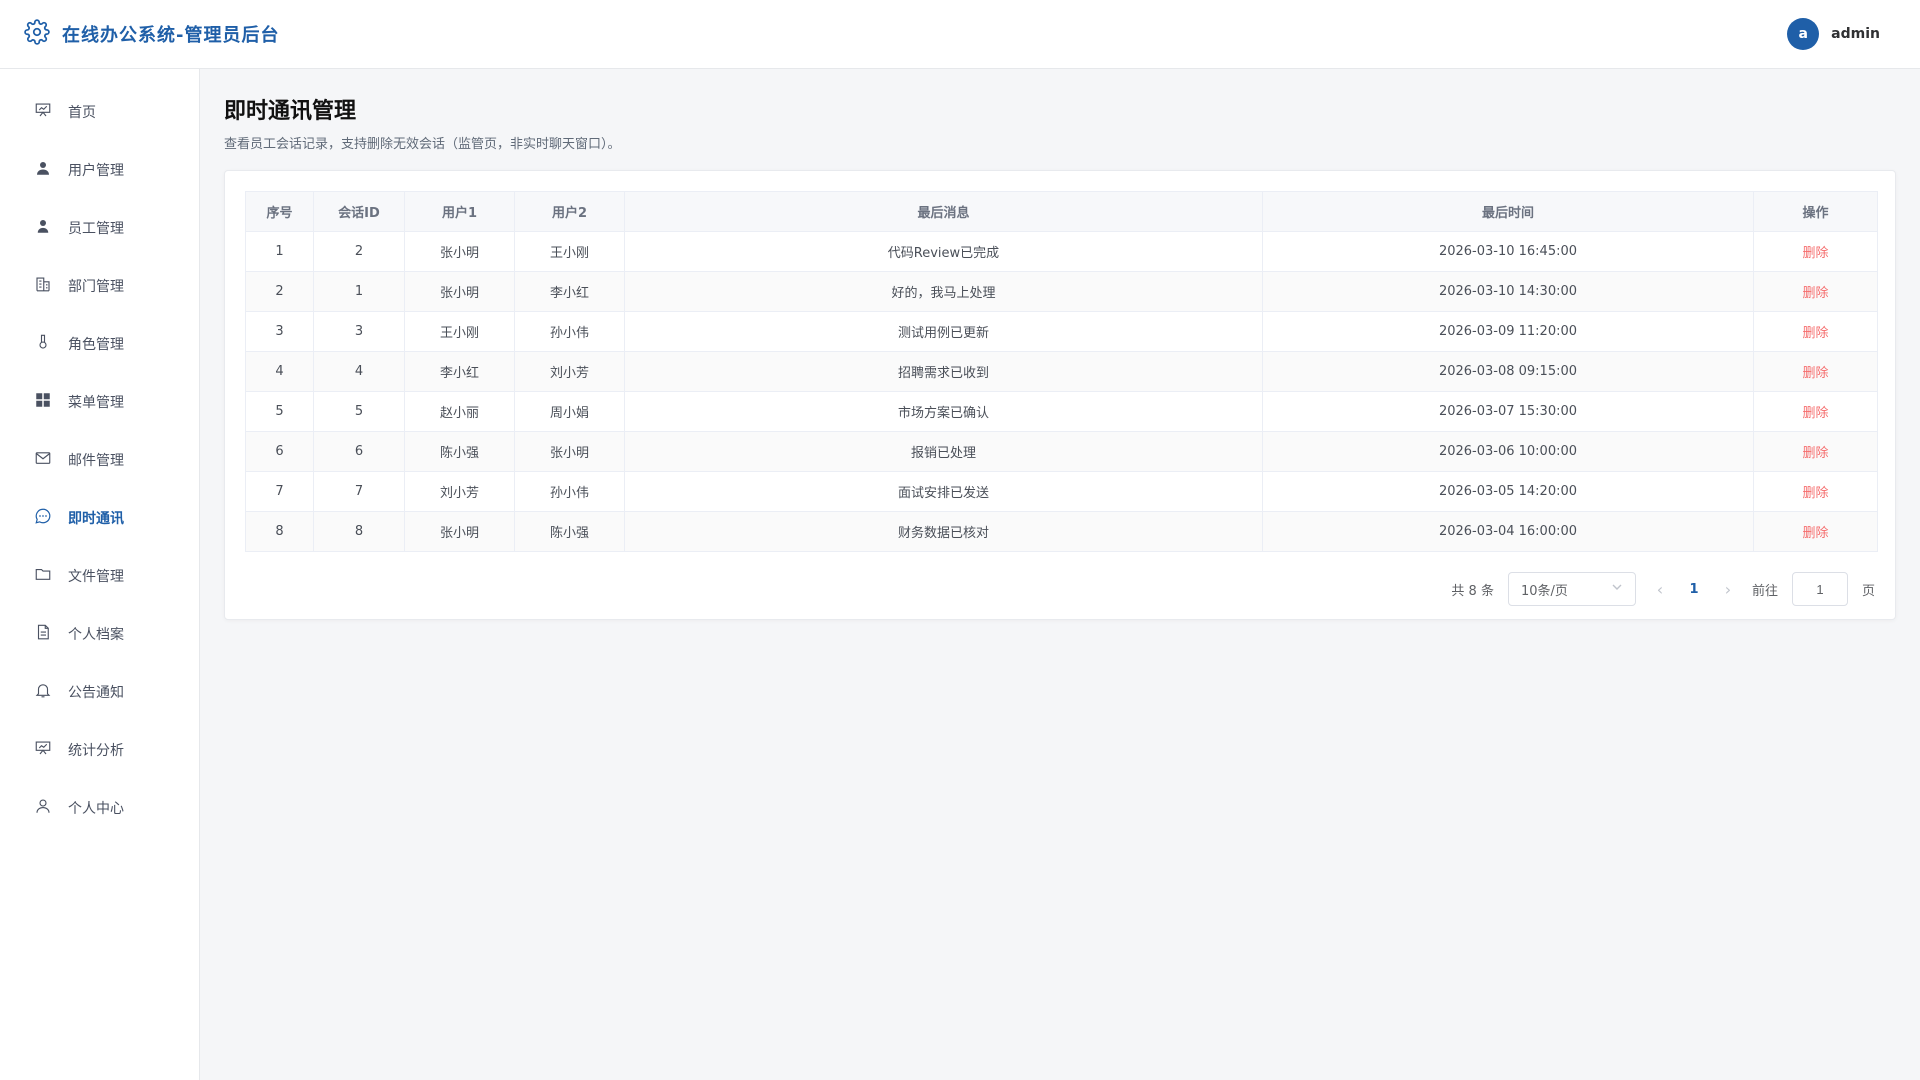 The width and height of the screenshot is (1920, 1080). I want to click on table-cell: 孙小伟, so click(569, 331).